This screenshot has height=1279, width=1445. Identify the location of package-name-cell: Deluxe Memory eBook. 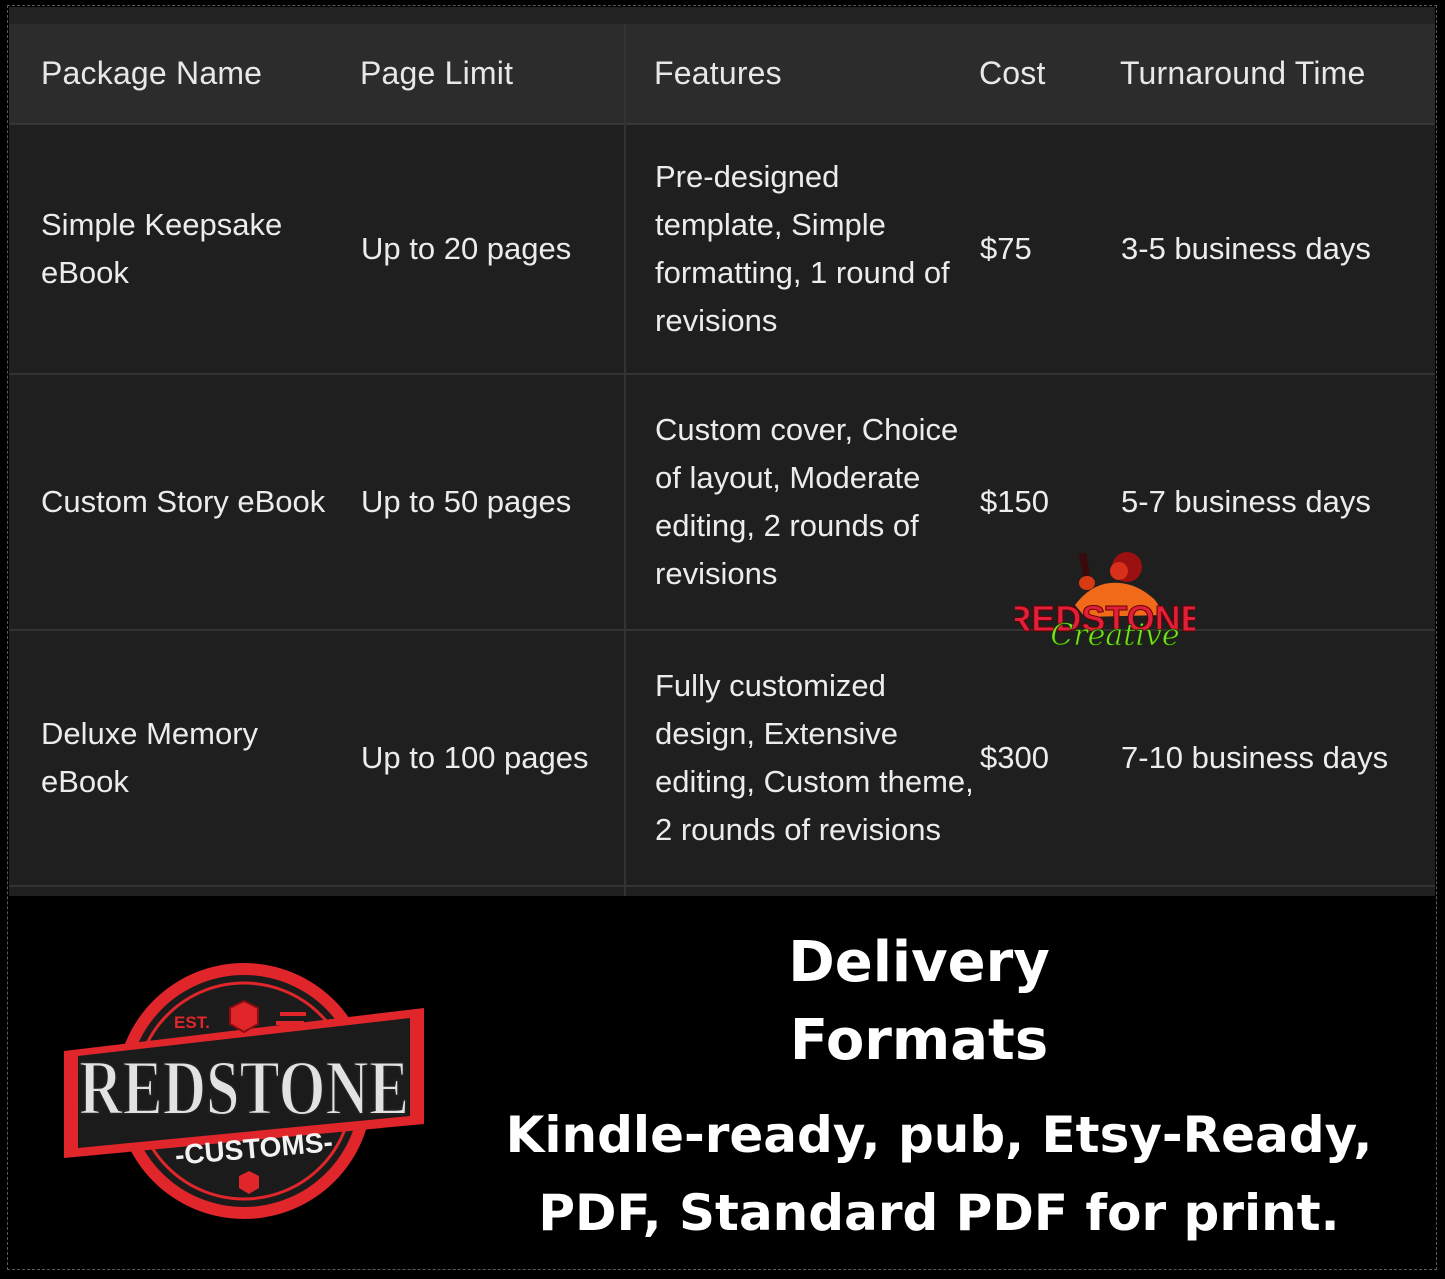
(150, 757).